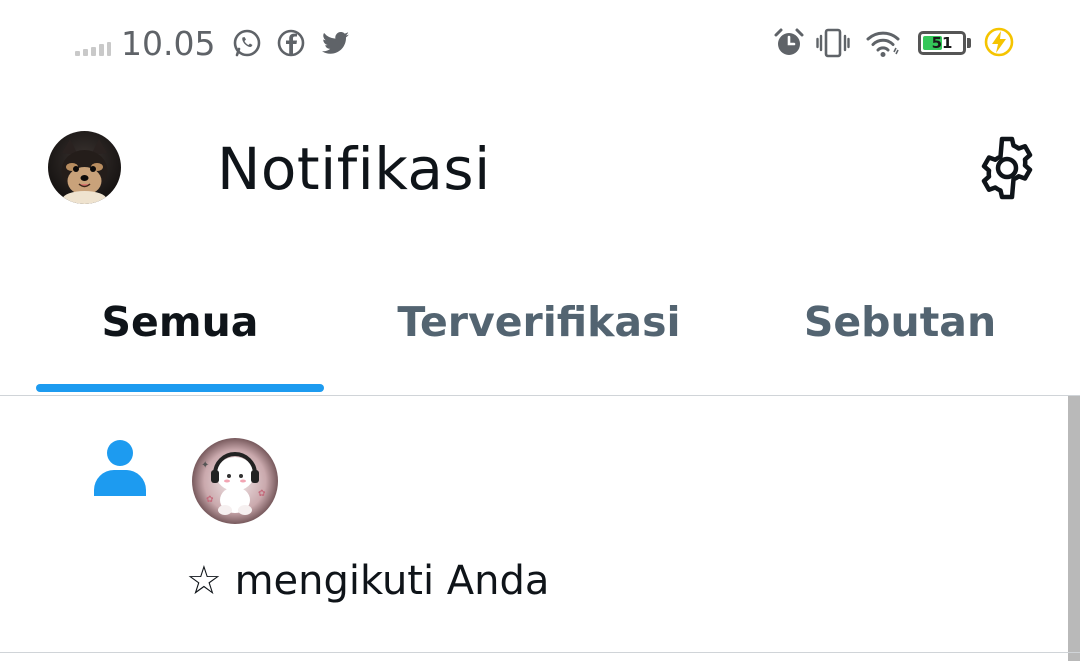  What do you see at coordinates (180, 388) in the screenshot?
I see `active-tab-indicator` at bounding box center [180, 388].